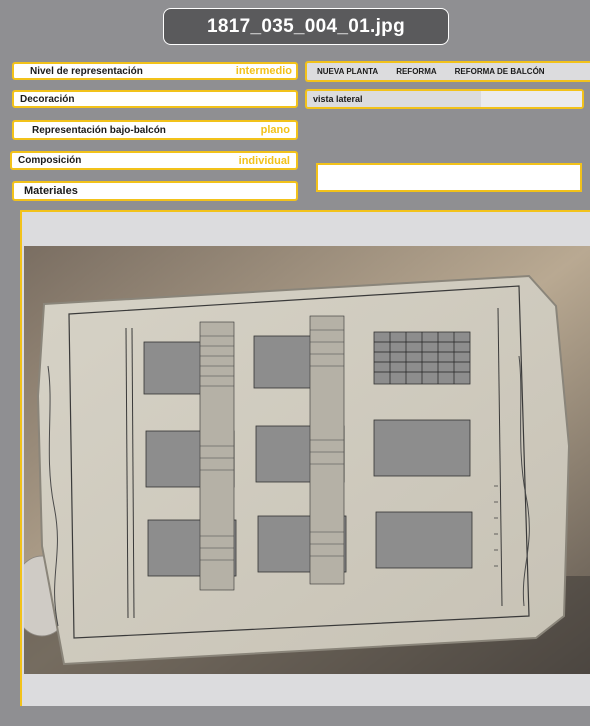 Image resolution: width=590 pixels, height=726 pixels. What do you see at coordinates (449, 177) in the screenshot?
I see `notes-field` at bounding box center [449, 177].